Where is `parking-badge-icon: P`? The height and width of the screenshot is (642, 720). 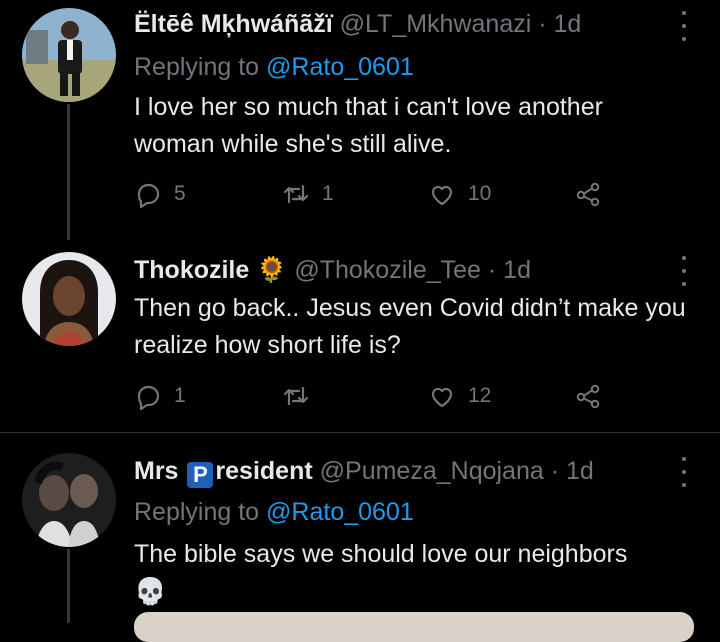 parking-badge-icon: P is located at coordinates (200, 475).